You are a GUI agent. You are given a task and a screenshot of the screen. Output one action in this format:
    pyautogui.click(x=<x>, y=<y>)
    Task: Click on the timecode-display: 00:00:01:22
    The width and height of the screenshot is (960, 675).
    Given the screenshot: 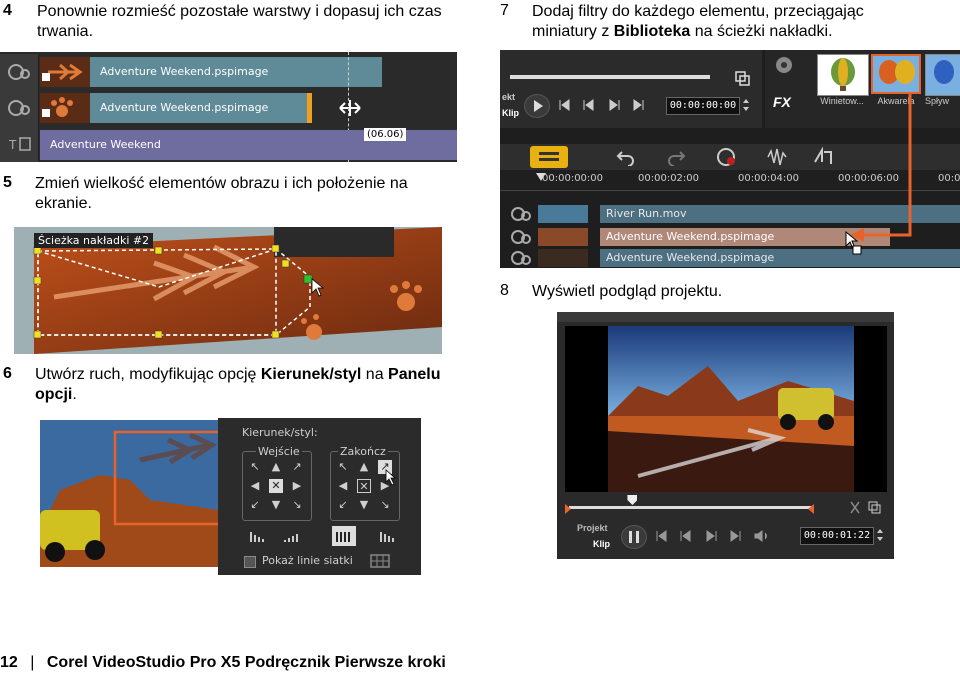 What is the action you would take?
    pyautogui.click(x=837, y=536)
    